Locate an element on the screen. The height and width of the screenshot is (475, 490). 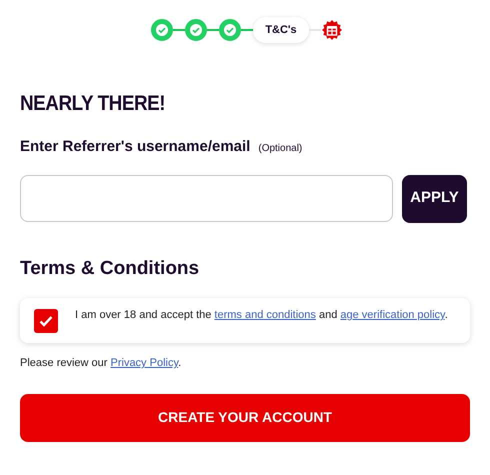
privacy-sentence: Please review our Privacy Policy. is located at coordinates (101, 363).